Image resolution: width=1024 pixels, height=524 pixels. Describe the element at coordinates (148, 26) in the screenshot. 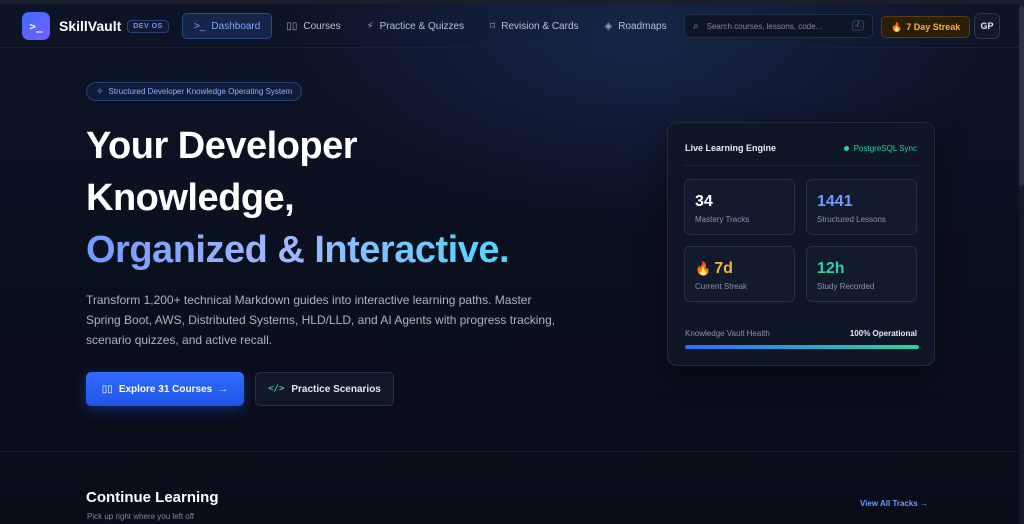

I see `brand-badge: DEV OS` at that location.